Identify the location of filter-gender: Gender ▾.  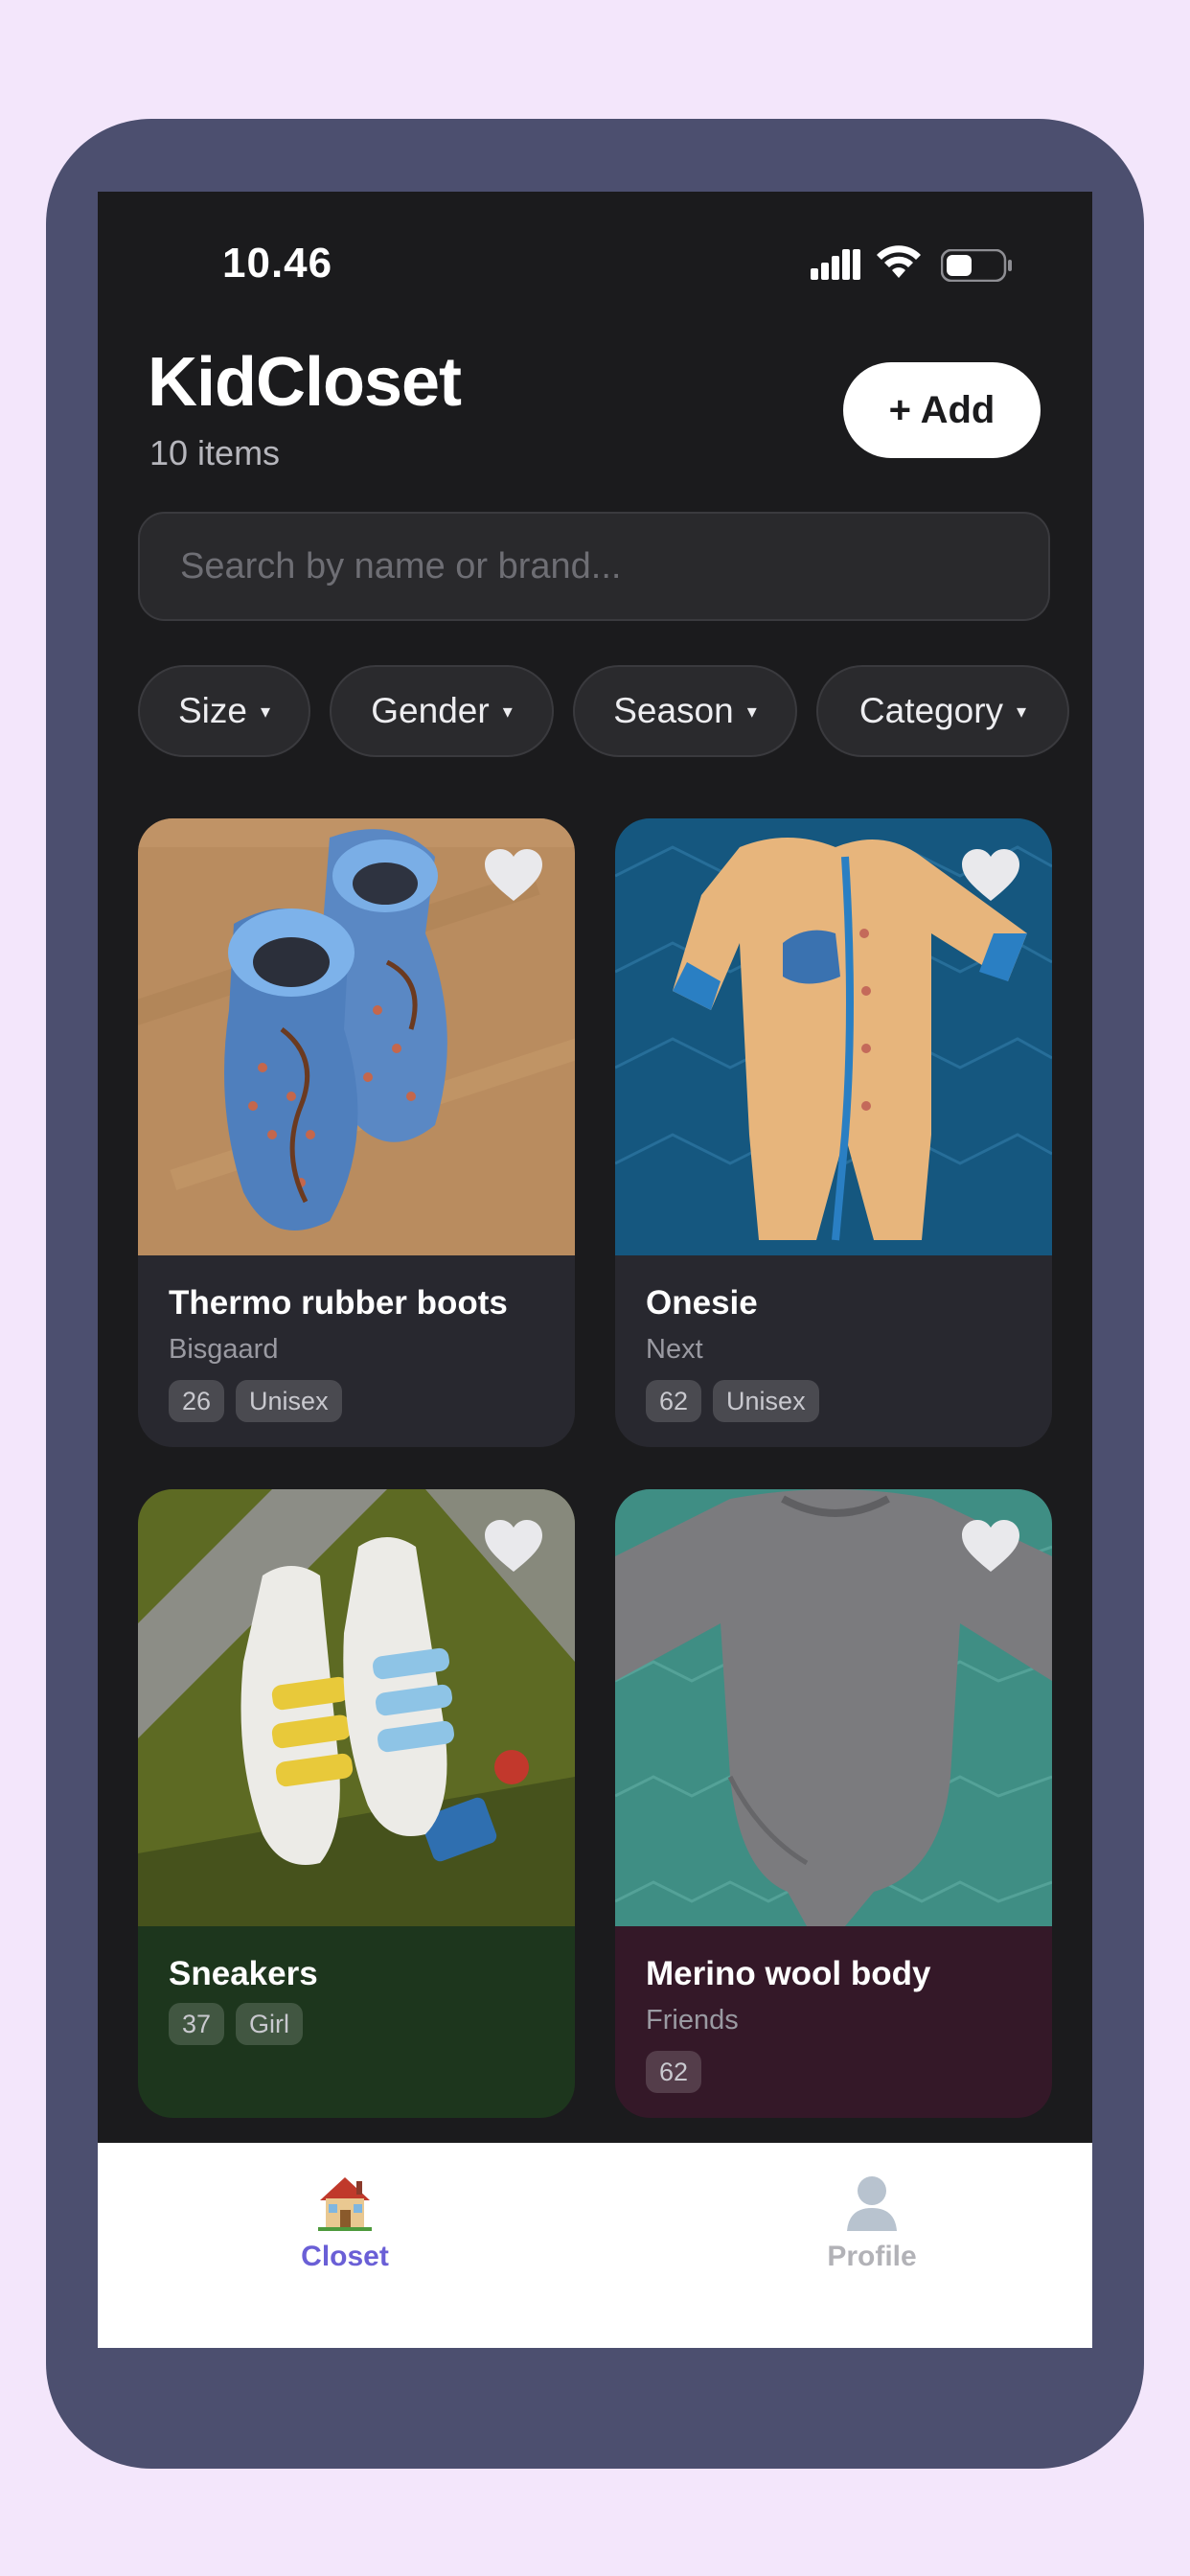
(442, 711).